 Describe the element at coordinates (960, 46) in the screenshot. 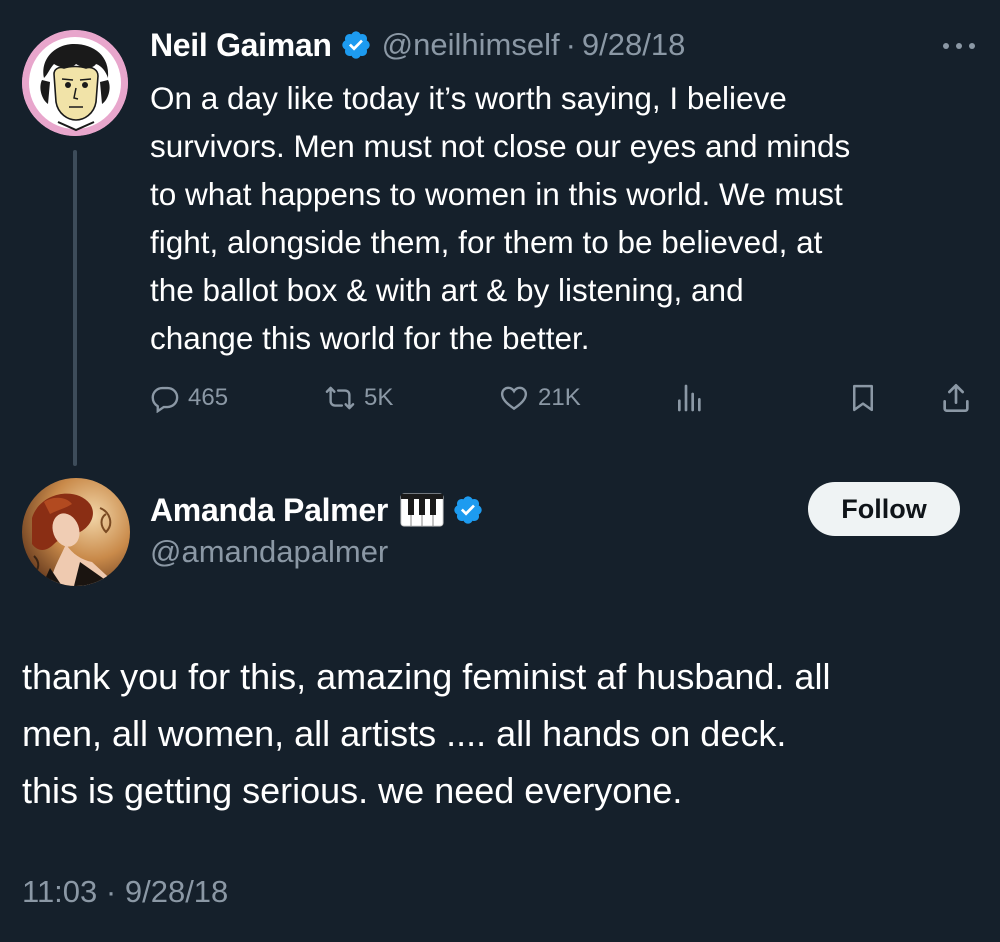

I see `more-dots-icon` at that location.